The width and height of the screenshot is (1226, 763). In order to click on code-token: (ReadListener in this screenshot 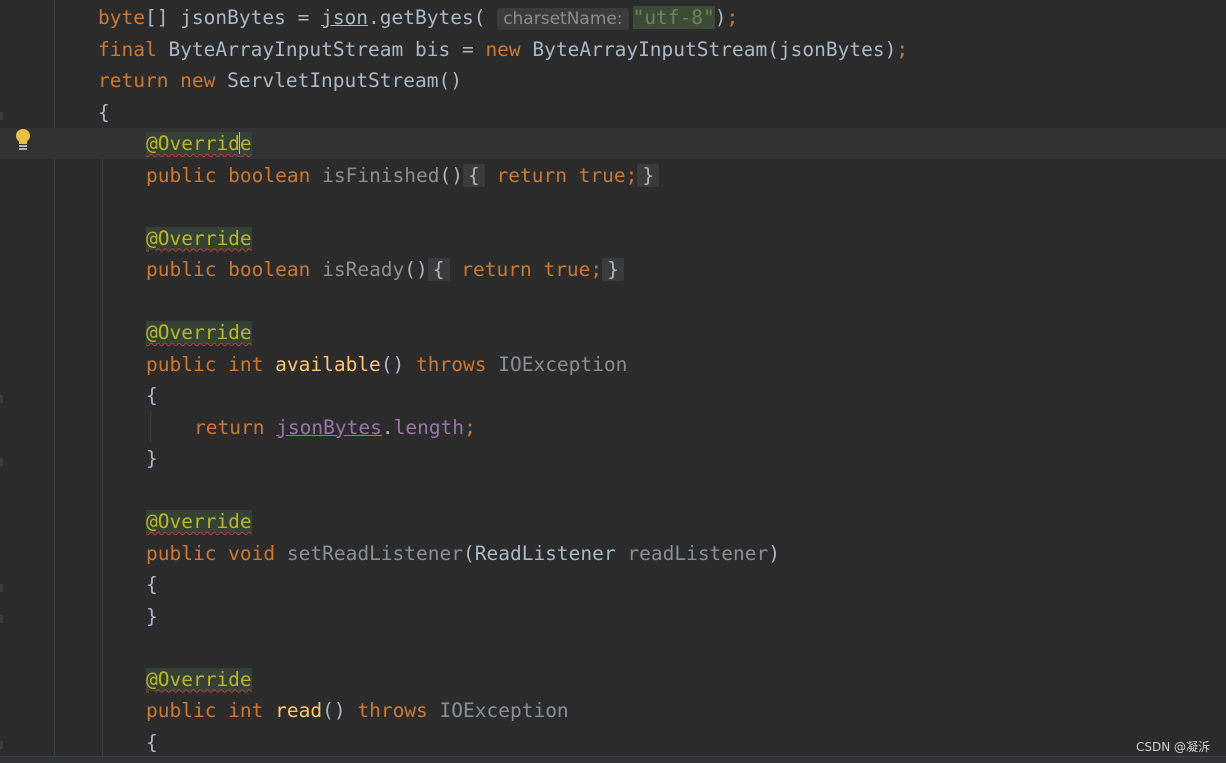, I will do `click(545, 553)`.